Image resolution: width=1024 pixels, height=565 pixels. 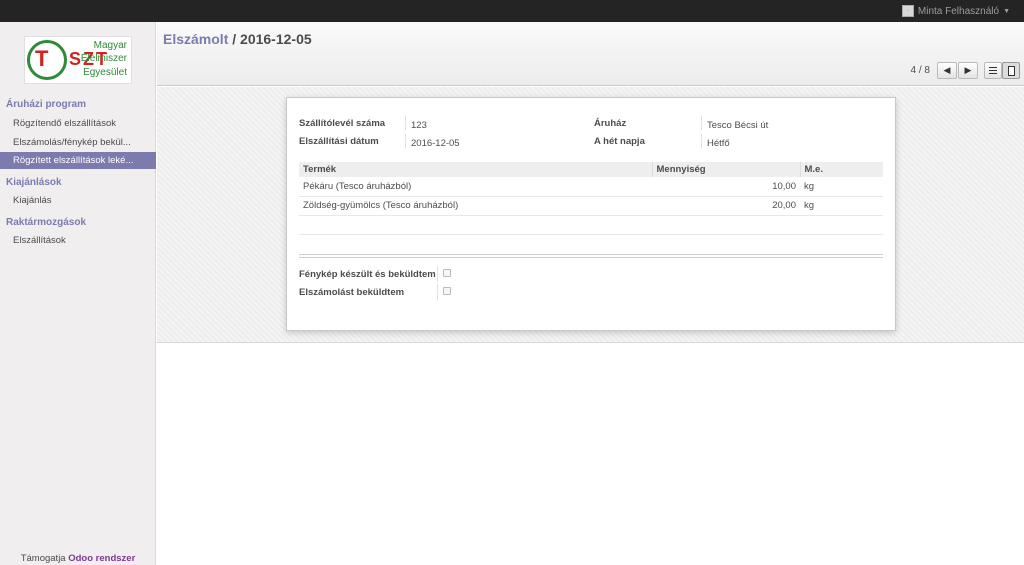 I want to click on settlement-sent-label: Elszámolást beküldtem, so click(x=352, y=292).